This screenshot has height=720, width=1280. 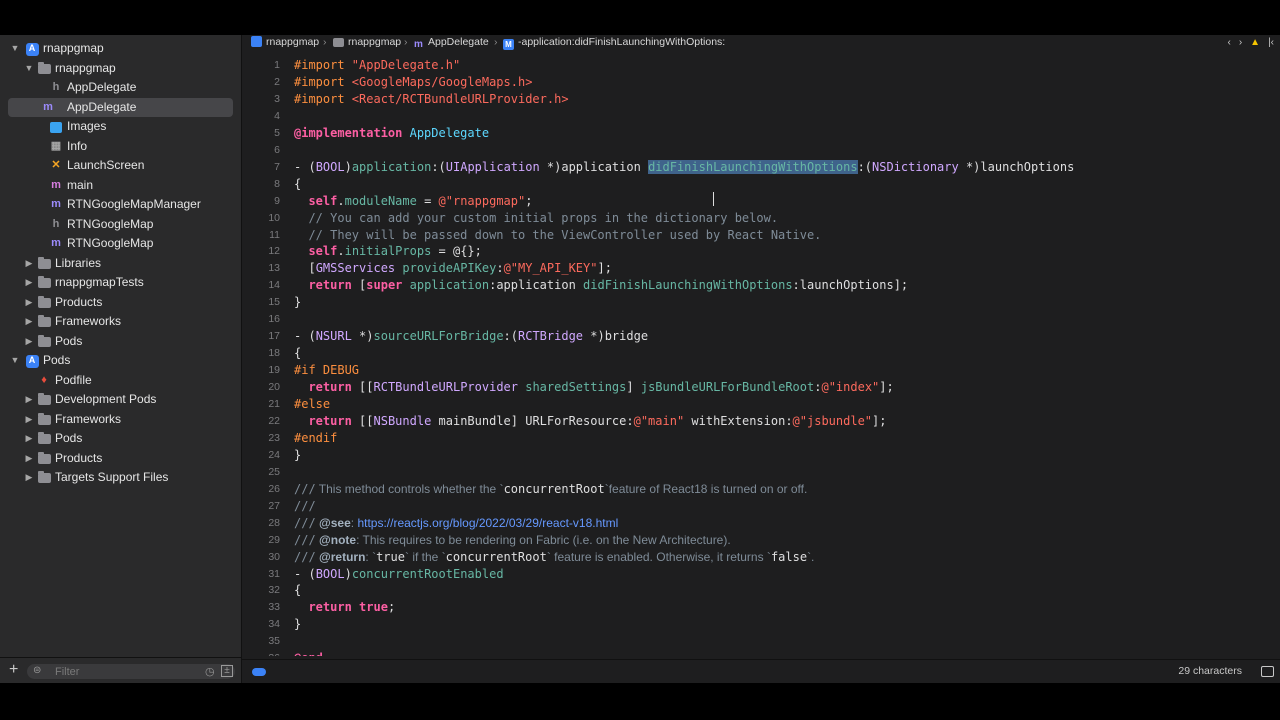 What do you see at coordinates (120, 186) in the screenshot?
I see `sidebar-item: m main` at bounding box center [120, 186].